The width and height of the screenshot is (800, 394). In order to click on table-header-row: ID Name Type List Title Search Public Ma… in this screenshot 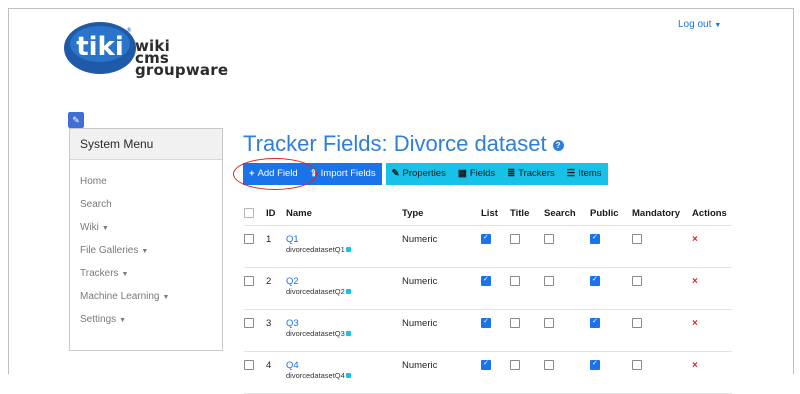, I will do `click(488, 213)`.